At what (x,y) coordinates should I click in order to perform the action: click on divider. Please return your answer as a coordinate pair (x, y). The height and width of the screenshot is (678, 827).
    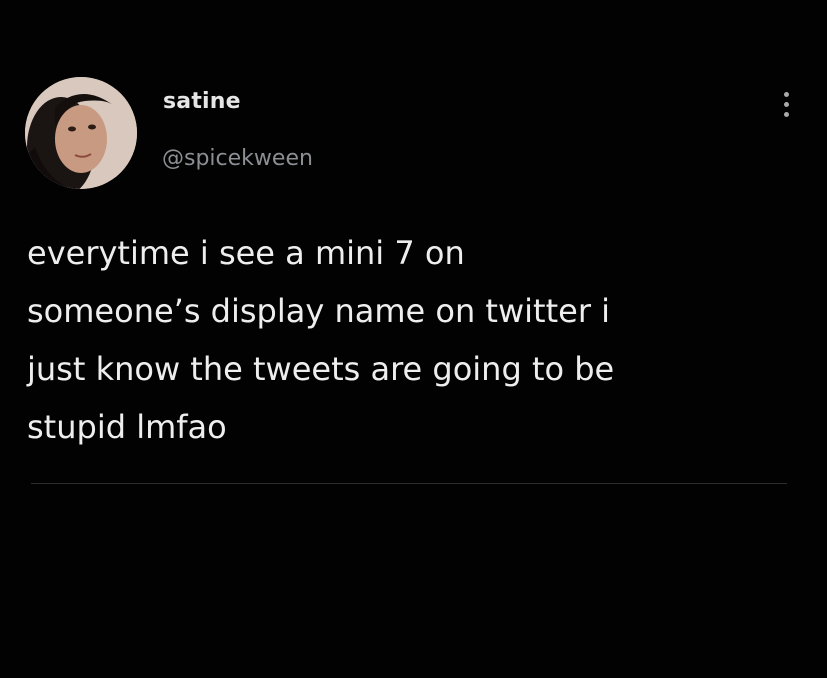
    Looking at the image, I should click on (409, 483).